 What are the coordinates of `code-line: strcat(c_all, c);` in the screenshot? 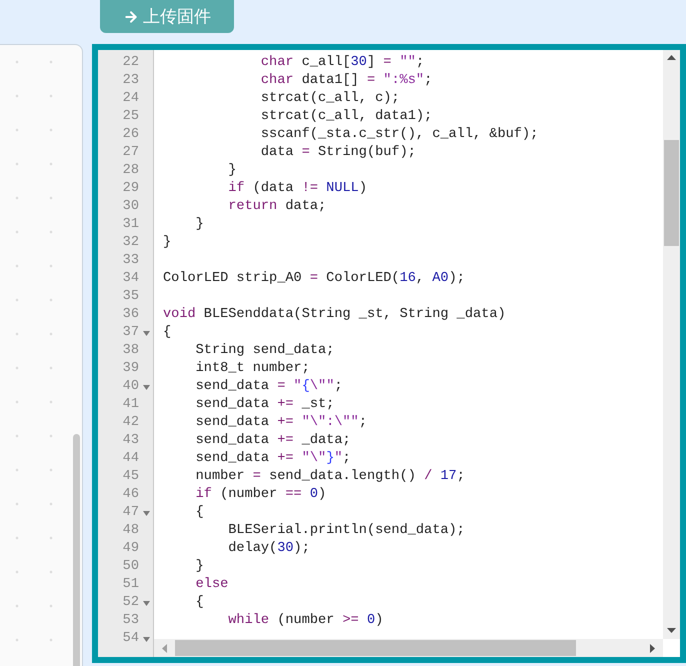 It's located at (330, 99).